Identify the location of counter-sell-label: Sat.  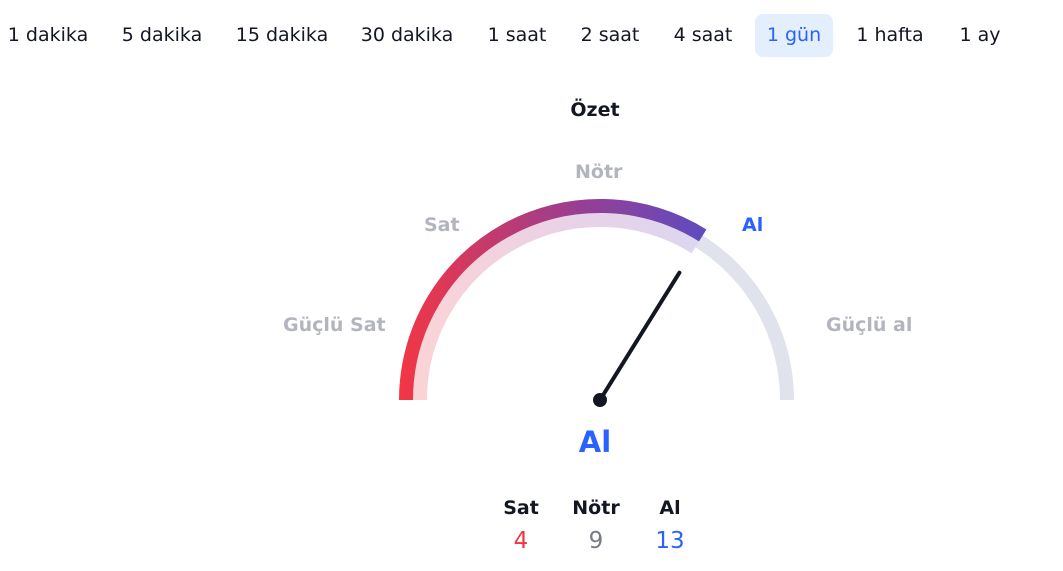
(521, 508).